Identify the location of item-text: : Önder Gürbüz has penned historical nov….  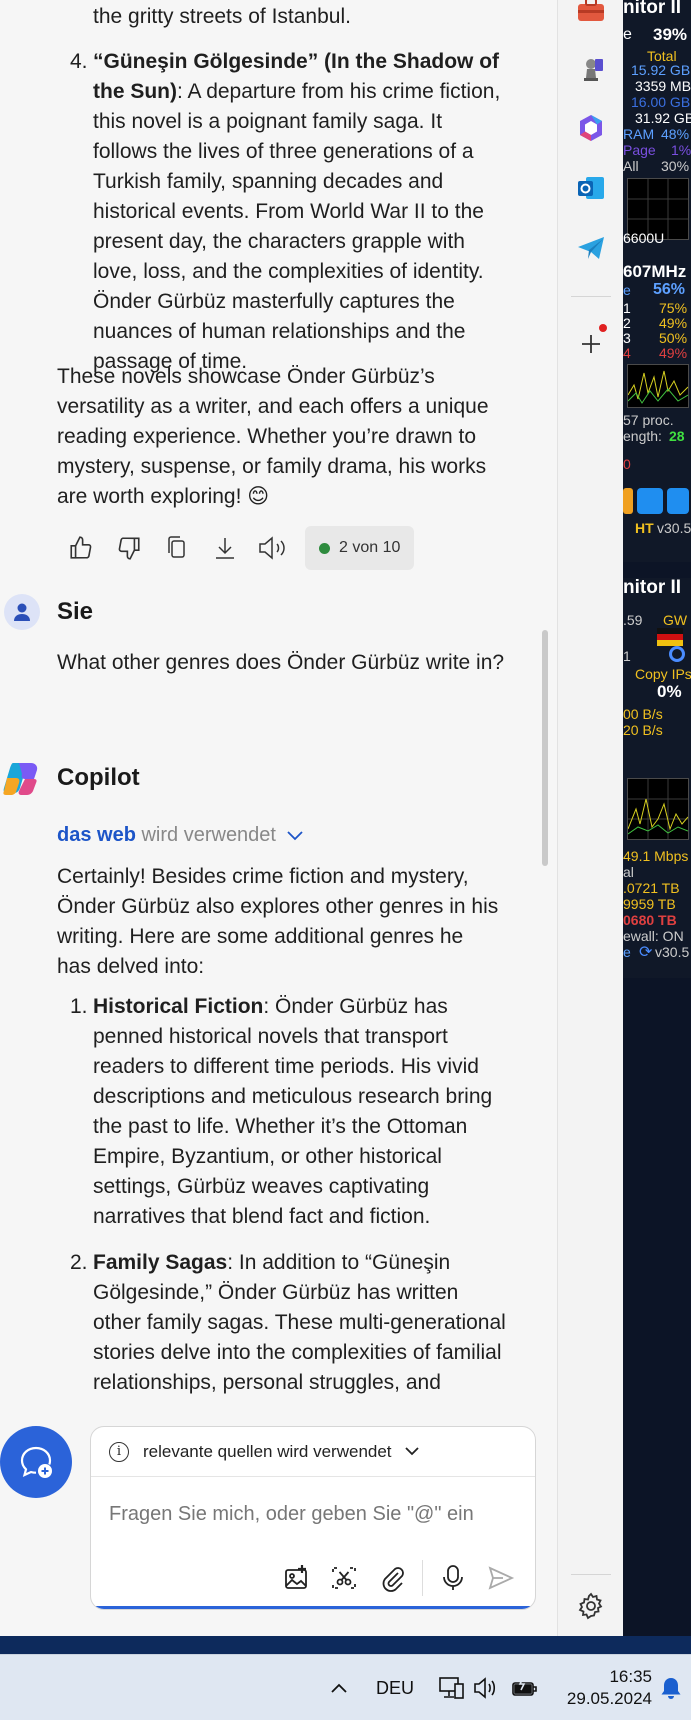
(293, 1111).